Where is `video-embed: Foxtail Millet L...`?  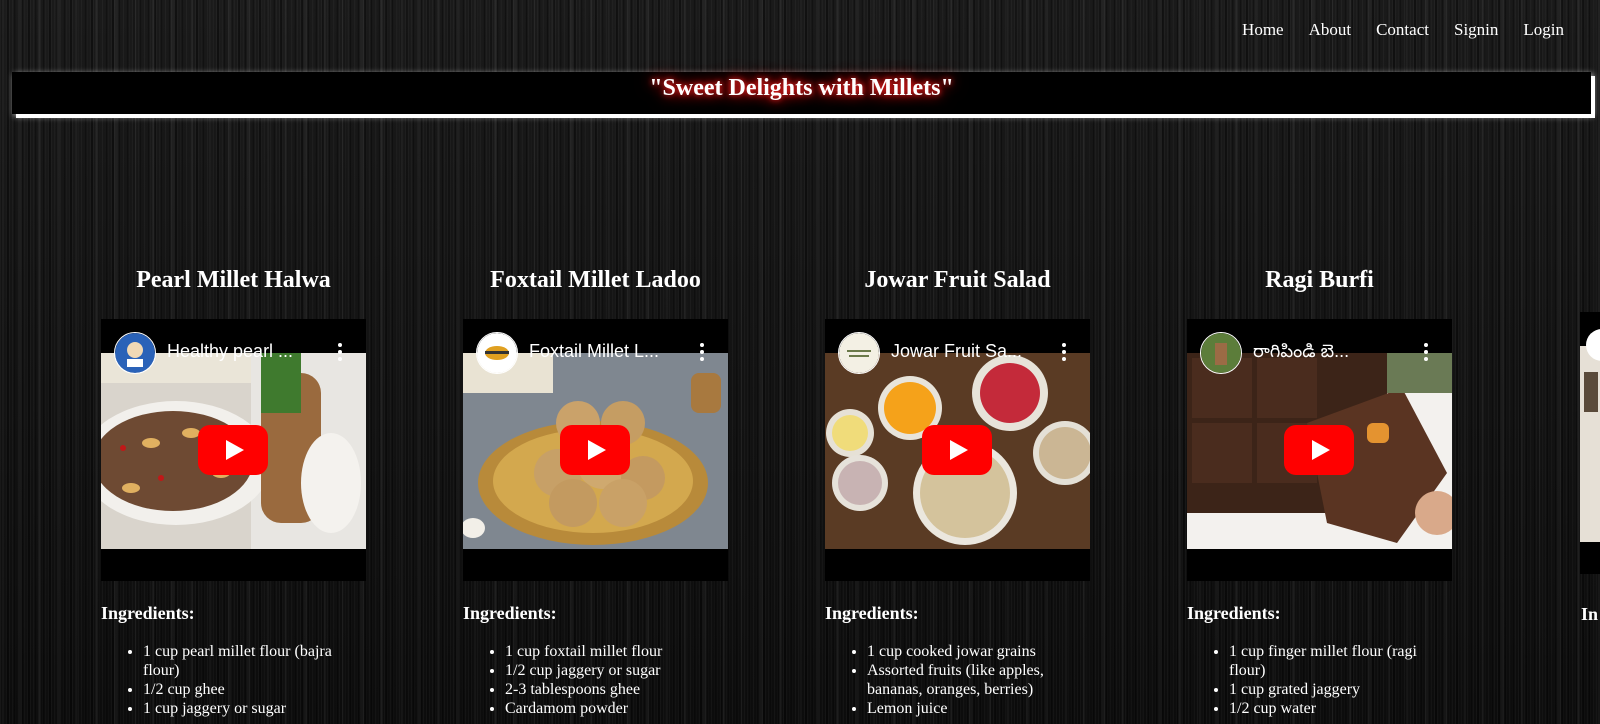
video-embed: Foxtail Millet L... is located at coordinates (595, 450).